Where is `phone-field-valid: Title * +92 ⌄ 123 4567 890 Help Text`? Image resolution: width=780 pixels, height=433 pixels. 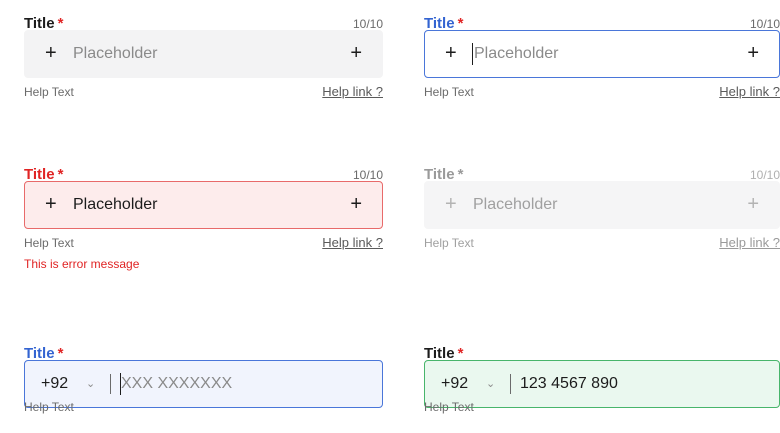 phone-field-valid: Title * +92 ⌄ 123 4567 890 Help Text is located at coordinates (602, 379).